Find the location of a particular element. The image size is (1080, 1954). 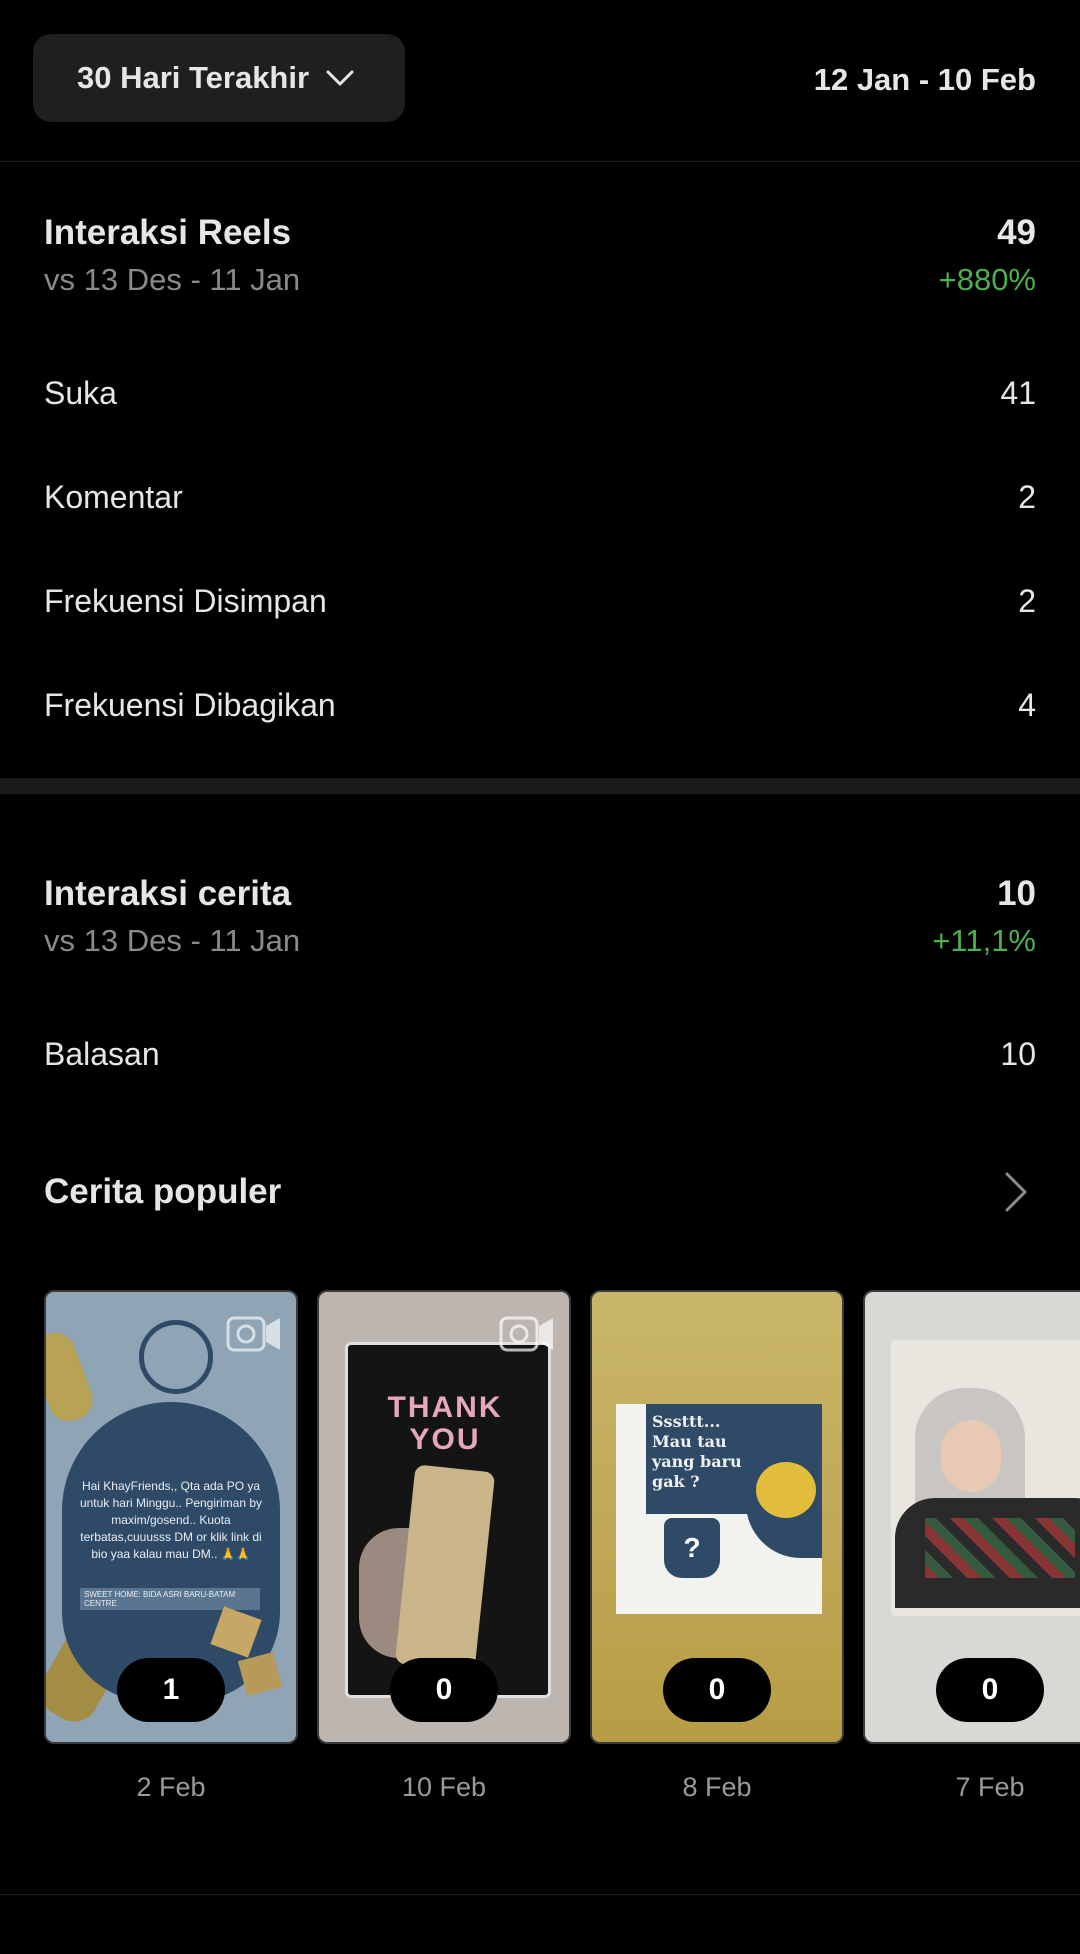

person-face-shape is located at coordinates (971, 1456).